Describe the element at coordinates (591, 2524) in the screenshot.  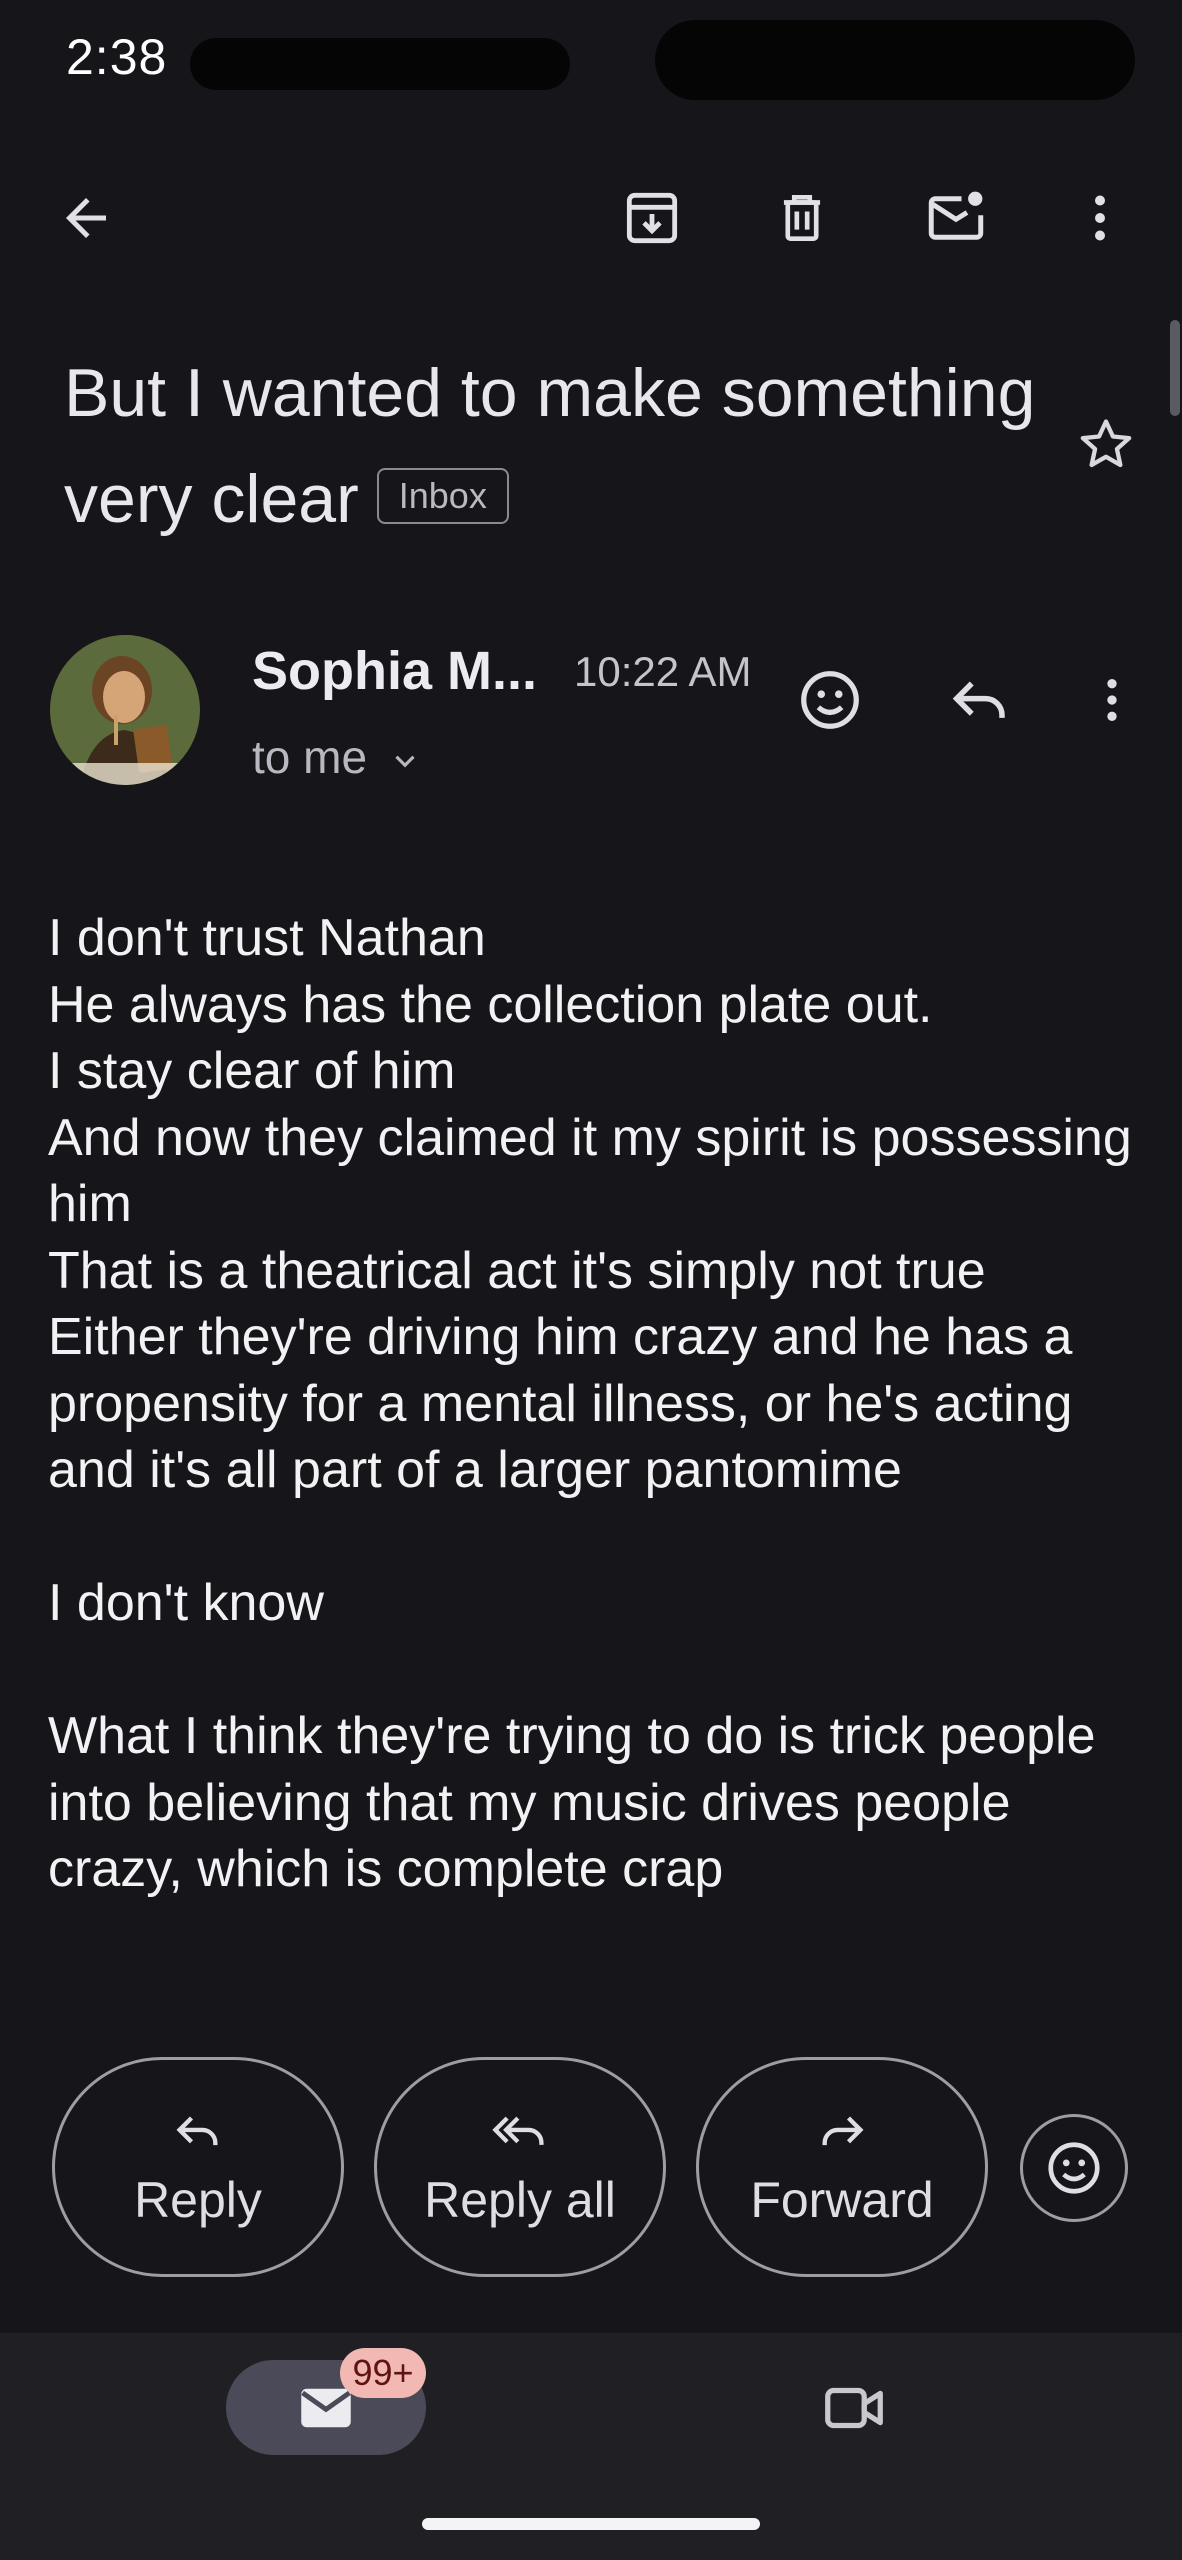
I see `gesture-home-bar` at that location.